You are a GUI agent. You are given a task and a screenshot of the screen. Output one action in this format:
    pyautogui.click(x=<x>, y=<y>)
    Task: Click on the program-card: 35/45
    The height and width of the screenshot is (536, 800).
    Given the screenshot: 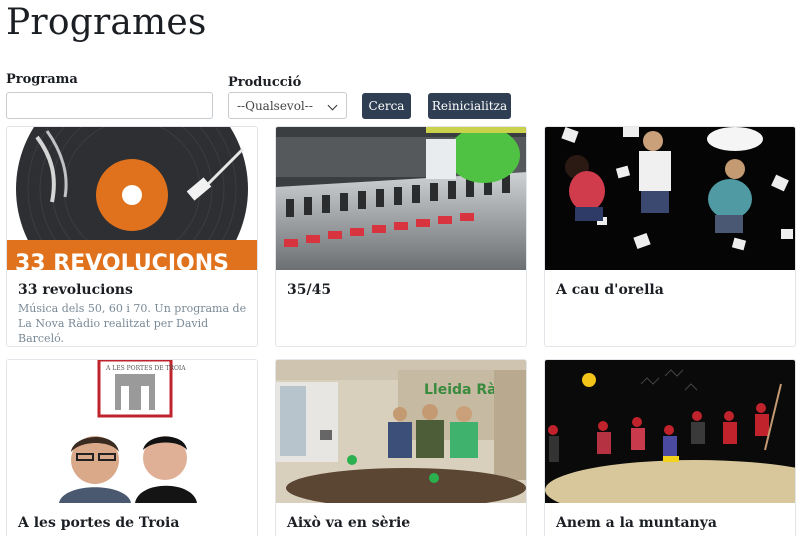 What is the action you would take?
    pyautogui.click(x=401, y=236)
    